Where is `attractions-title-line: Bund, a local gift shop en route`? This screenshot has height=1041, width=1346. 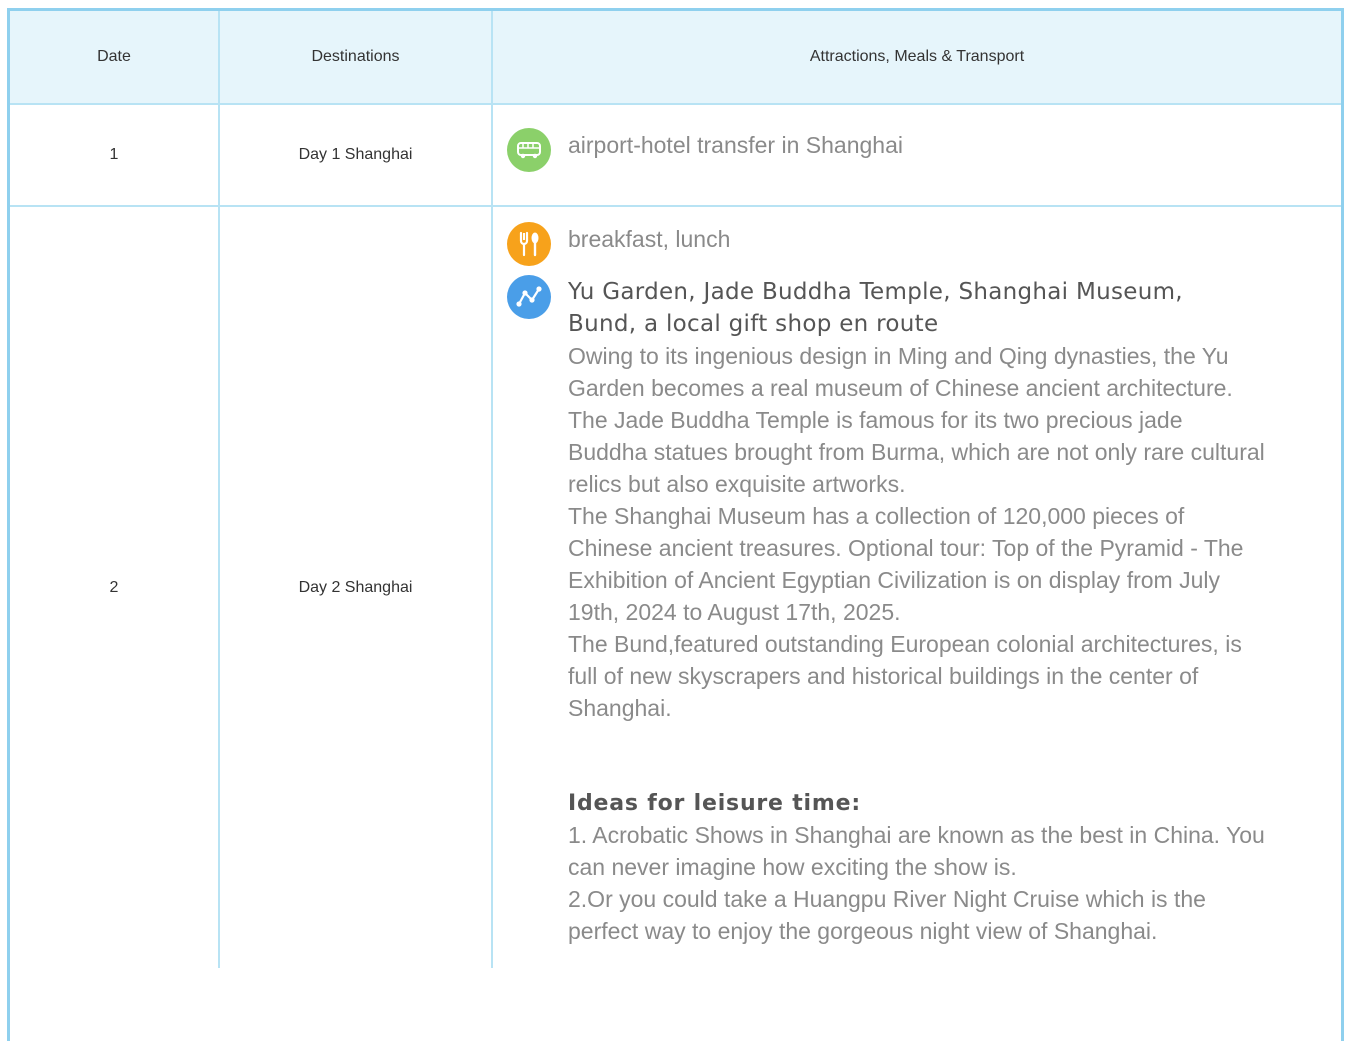 attractions-title-line: Bund, a local gift shop en route is located at coordinates (753, 324).